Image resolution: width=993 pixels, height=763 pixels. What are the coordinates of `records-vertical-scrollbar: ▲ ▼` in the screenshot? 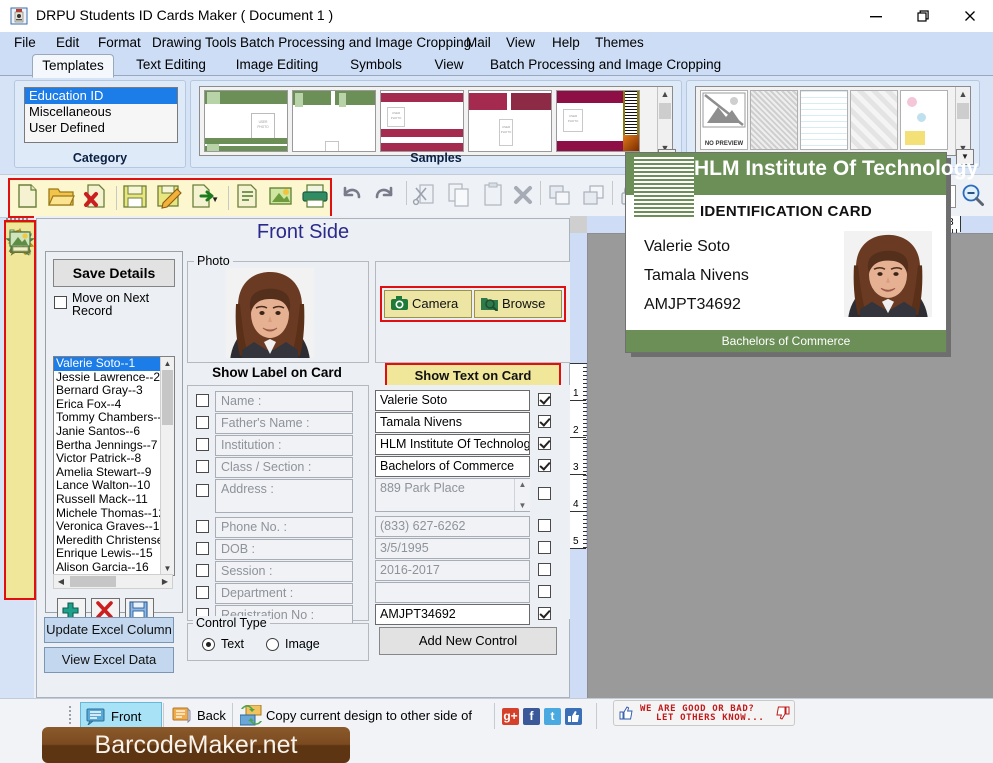 It's located at (167, 466).